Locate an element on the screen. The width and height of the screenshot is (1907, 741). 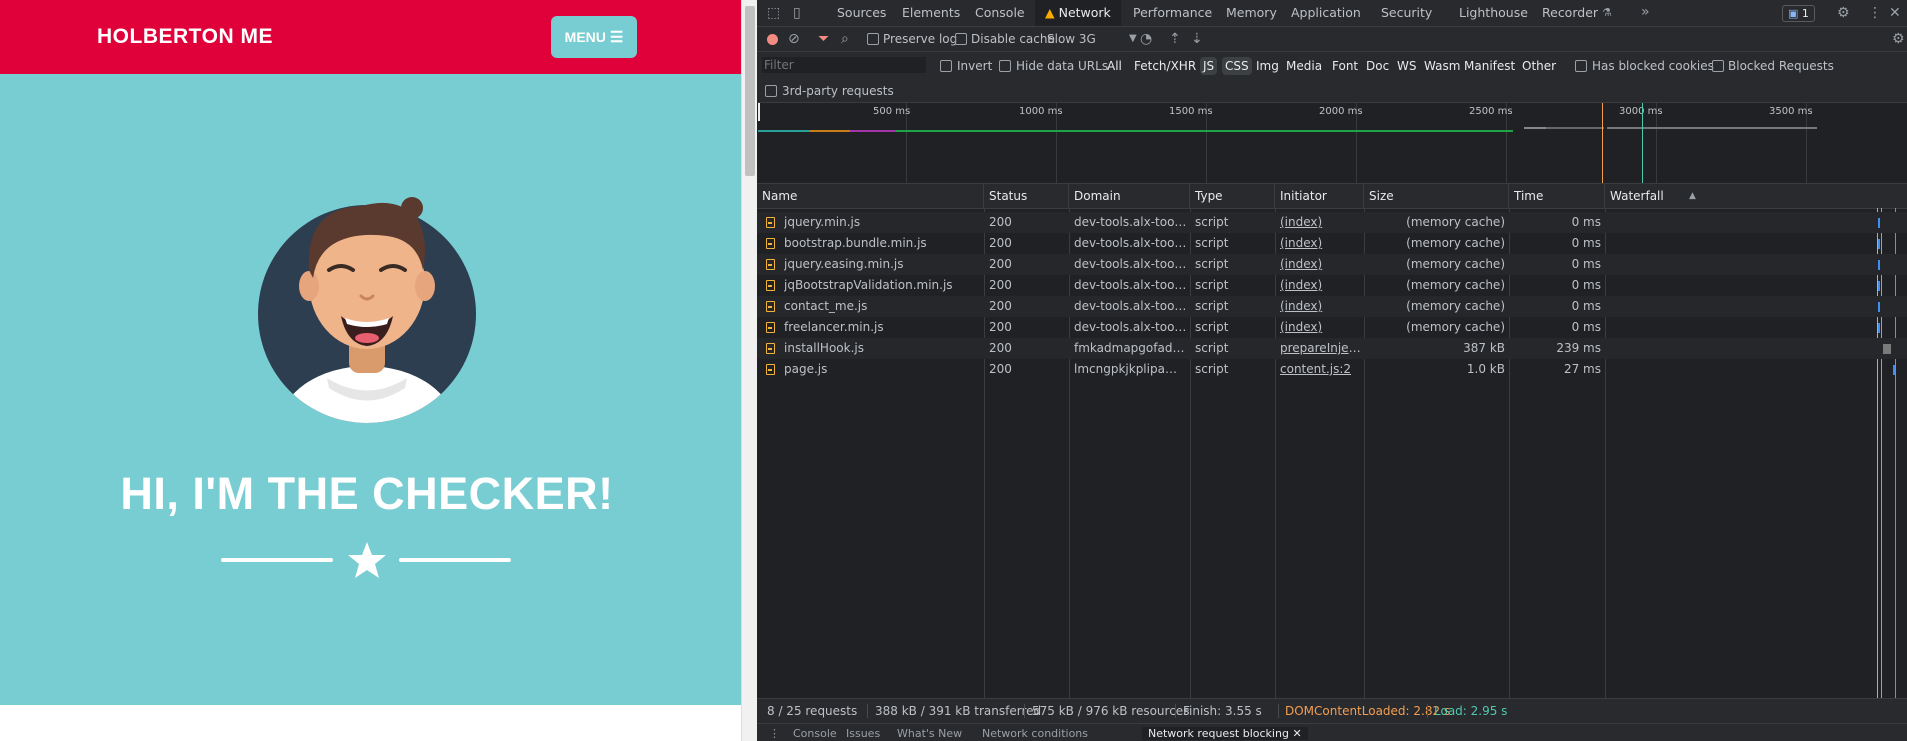
device-toolbar-icon: ▯ is located at coordinates (797, 13).